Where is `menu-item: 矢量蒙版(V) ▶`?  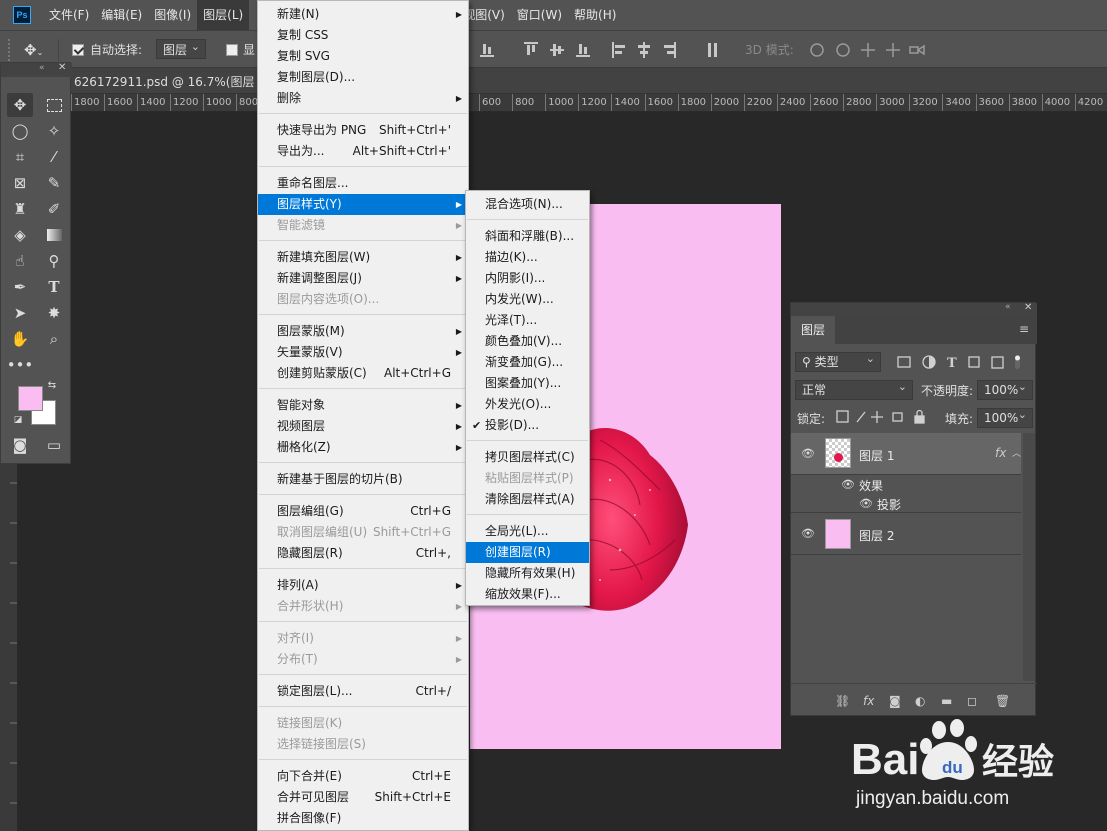
menu-item: 矢量蒙版(V) ▶ is located at coordinates (363, 352).